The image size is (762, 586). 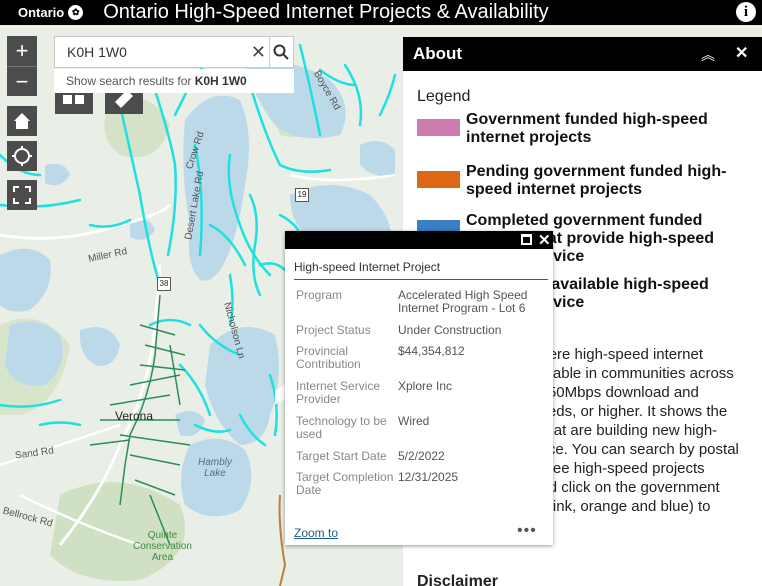 What do you see at coordinates (341, 427) in the screenshot?
I see `attribute-key: Technology to be used` at bounding box center [341, 427].